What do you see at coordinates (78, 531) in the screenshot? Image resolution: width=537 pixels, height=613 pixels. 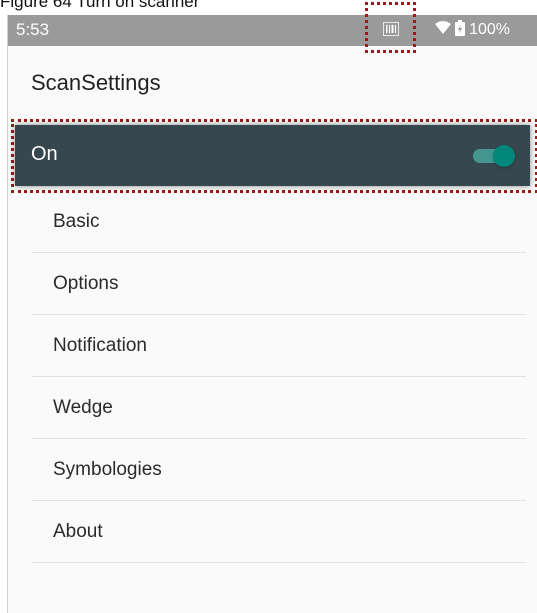 I see `menu-item-label: About` at bounding box center [78, 531].